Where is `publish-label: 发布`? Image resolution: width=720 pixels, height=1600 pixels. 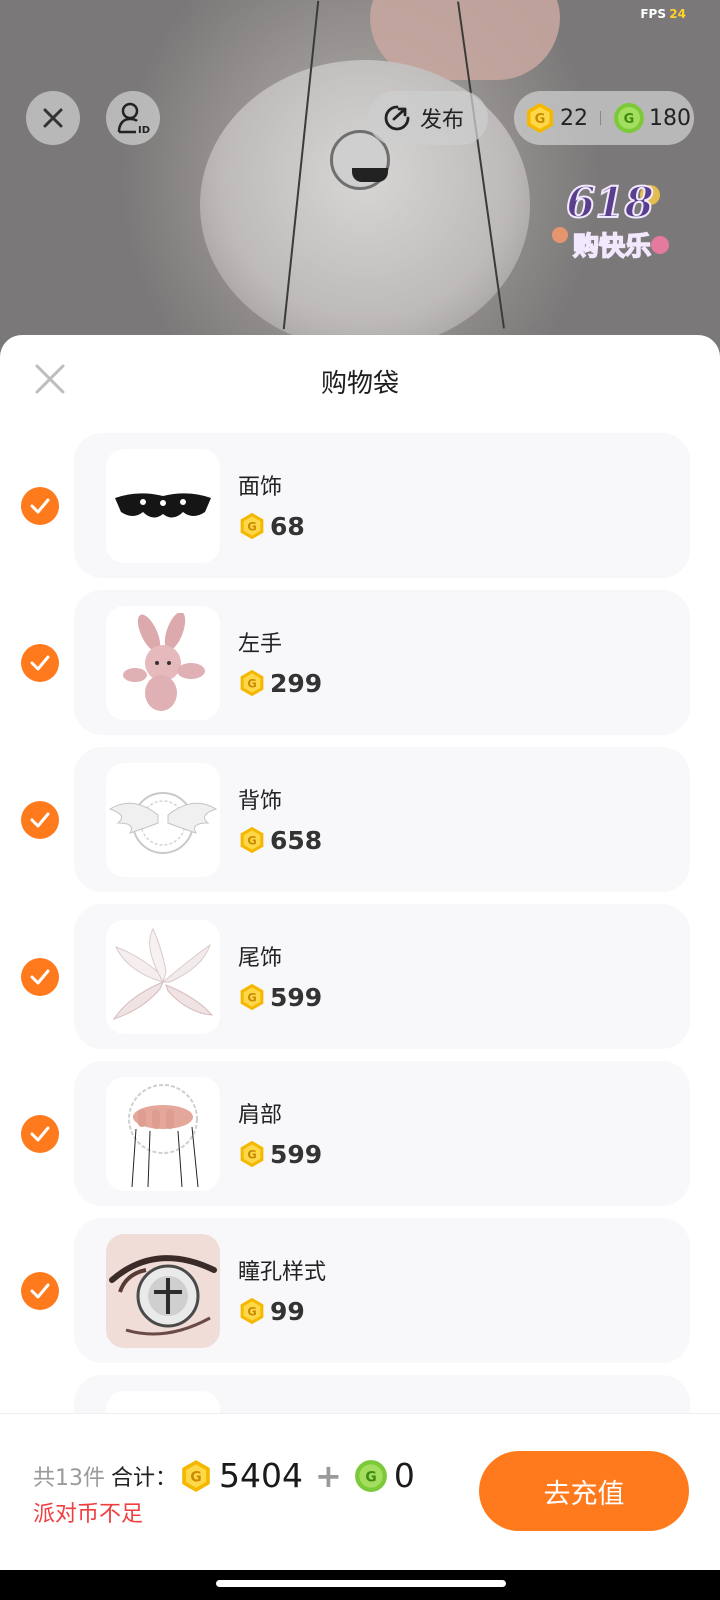
publish-label: 发布 is located at coordinates (442, 120).